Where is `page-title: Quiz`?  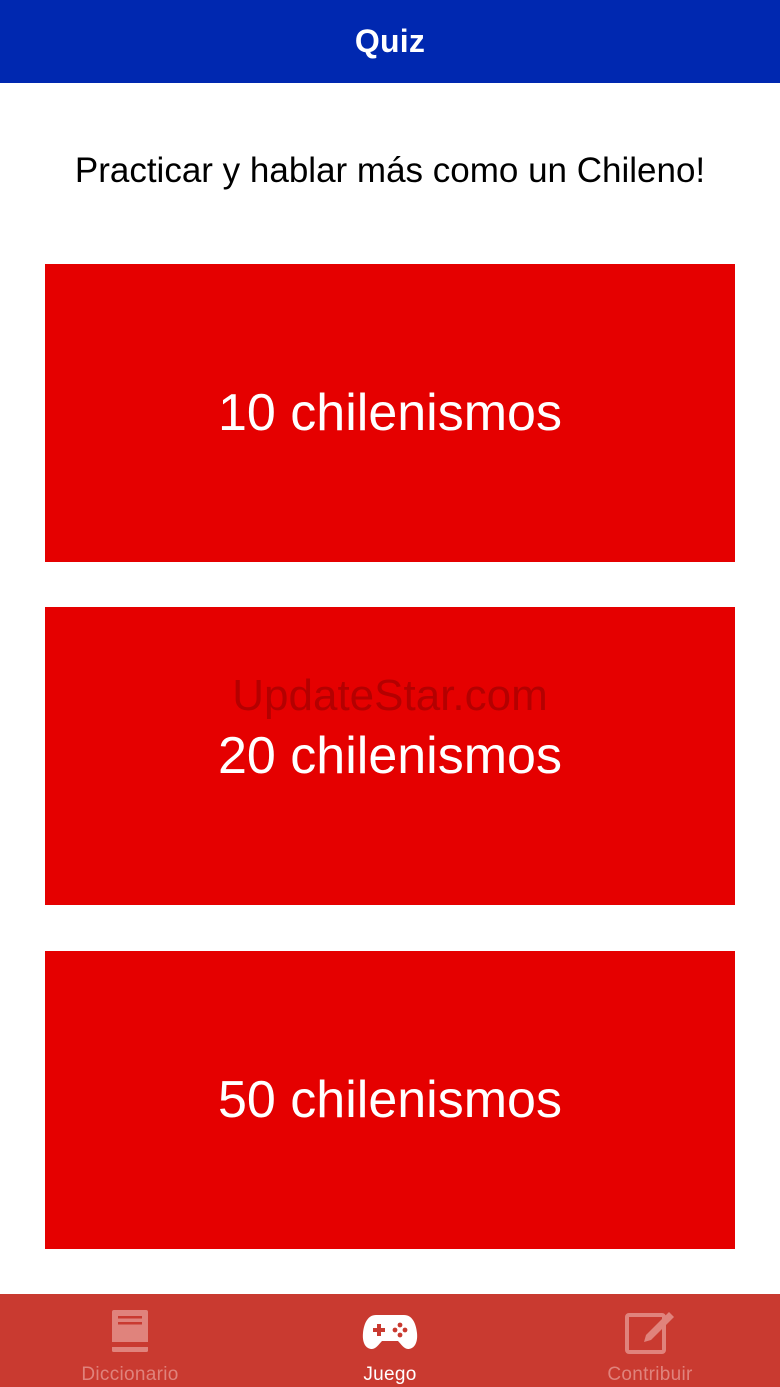
page-title: Quiz is located at coordinates (390, 41).